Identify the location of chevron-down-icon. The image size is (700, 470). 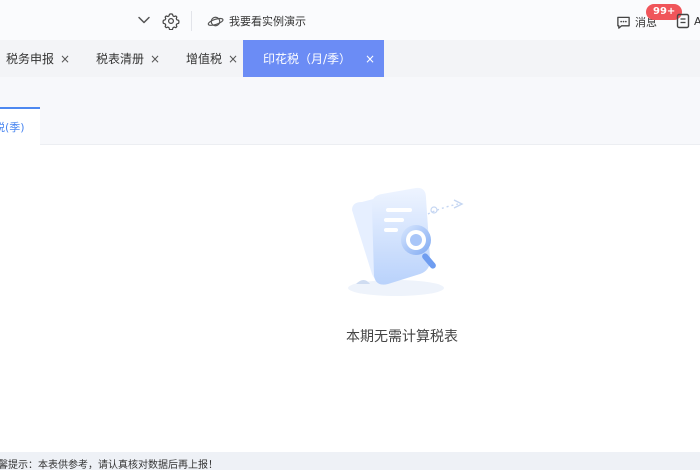
(144, 20).